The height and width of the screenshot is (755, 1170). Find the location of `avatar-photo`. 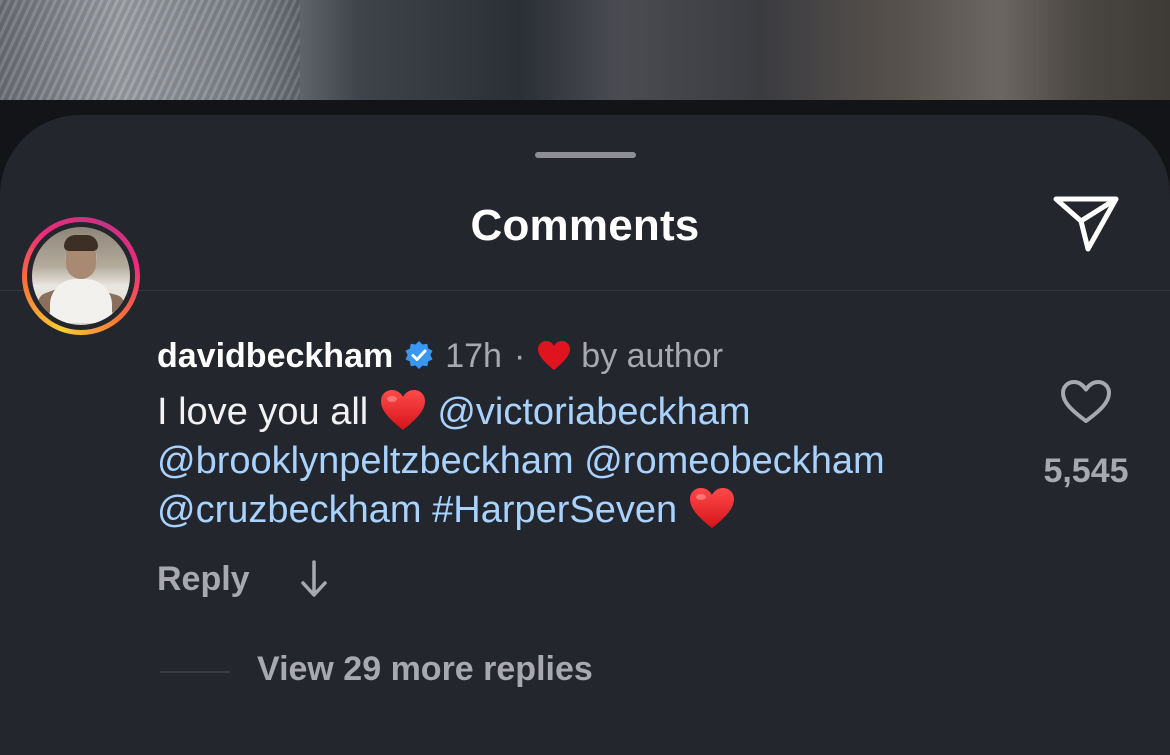

avatar-photo is located at coordinates (81, 276).